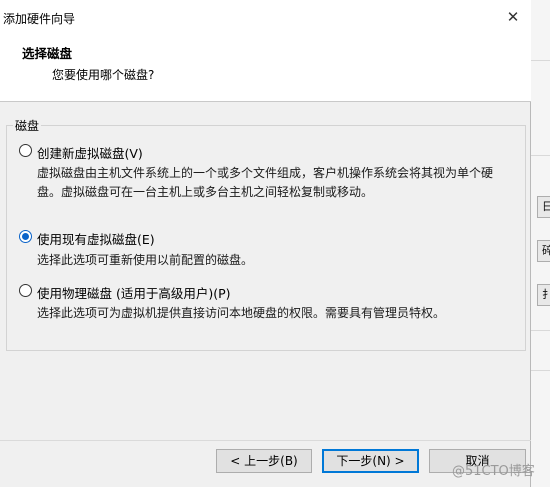 The height and width of the screenshot is (487, 550). Describe the element at coordinates (264, 461) in the screenshot. I see `back-button: < 上一步(B)` at that location.